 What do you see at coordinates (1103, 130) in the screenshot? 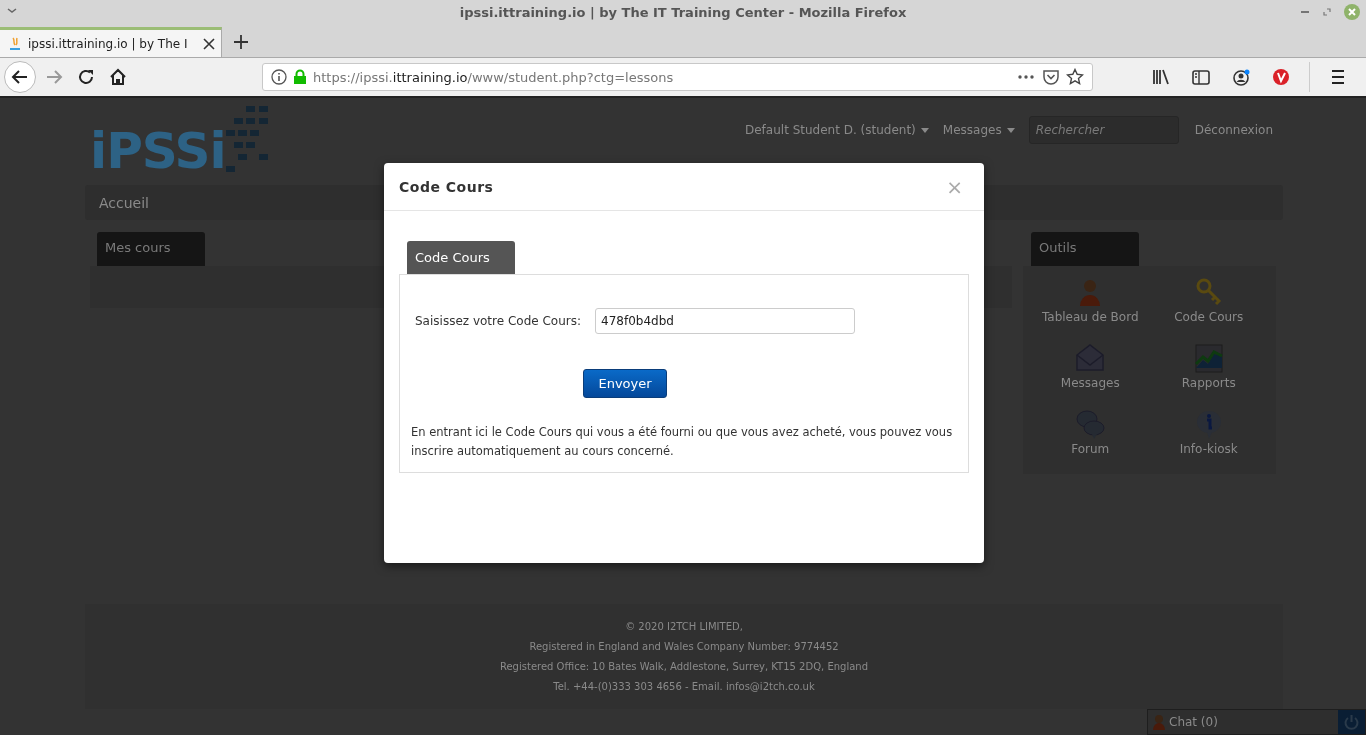
I see `search-field: Rechercher` at bounding box center [1103, 130].